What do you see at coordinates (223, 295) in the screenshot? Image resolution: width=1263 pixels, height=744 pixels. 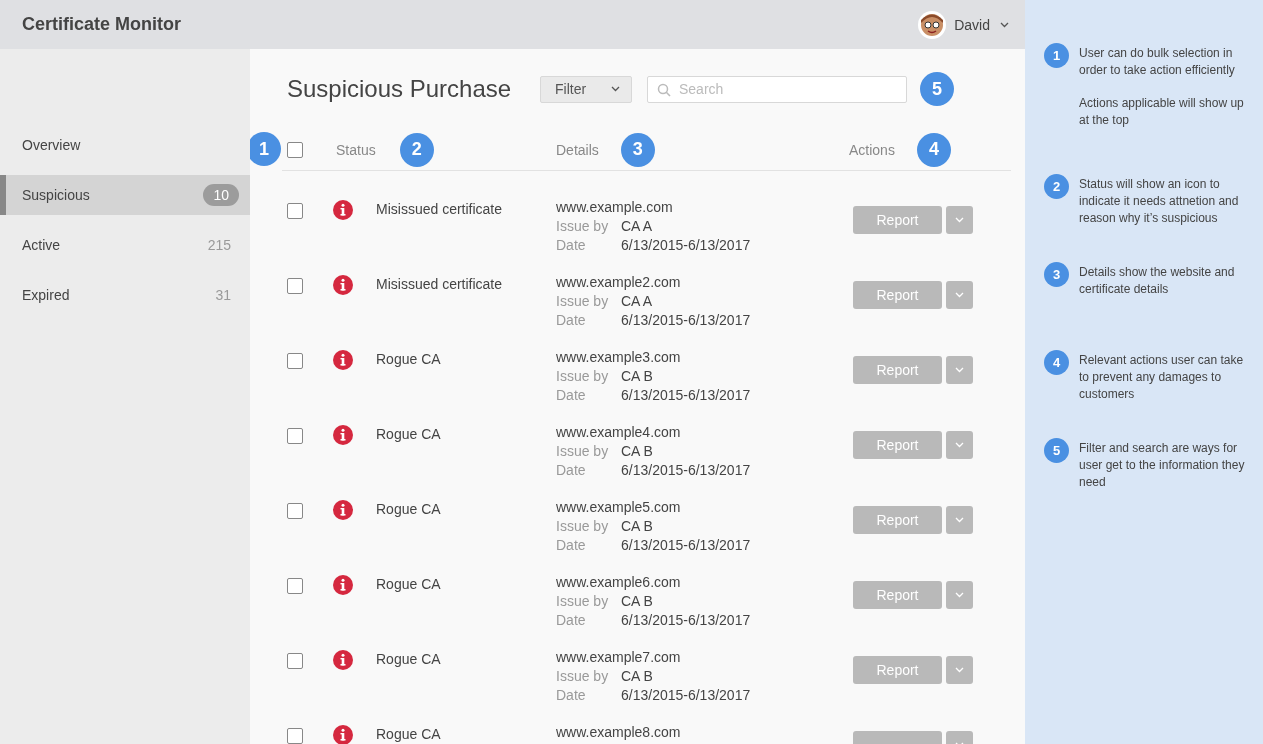 I see `count-label: 31` at bounding box center [223, 295].